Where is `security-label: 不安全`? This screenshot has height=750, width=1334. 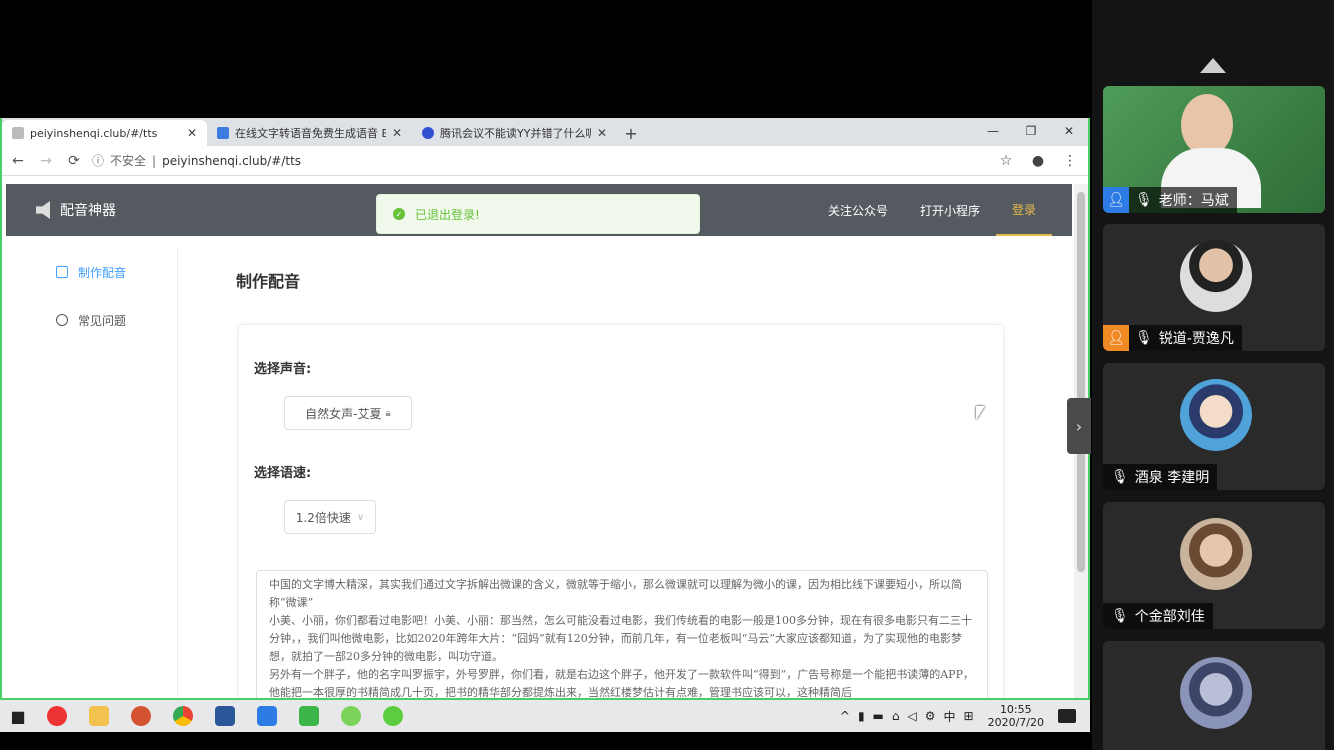 security-label: 不安全 is located at coordinates (128, 161).